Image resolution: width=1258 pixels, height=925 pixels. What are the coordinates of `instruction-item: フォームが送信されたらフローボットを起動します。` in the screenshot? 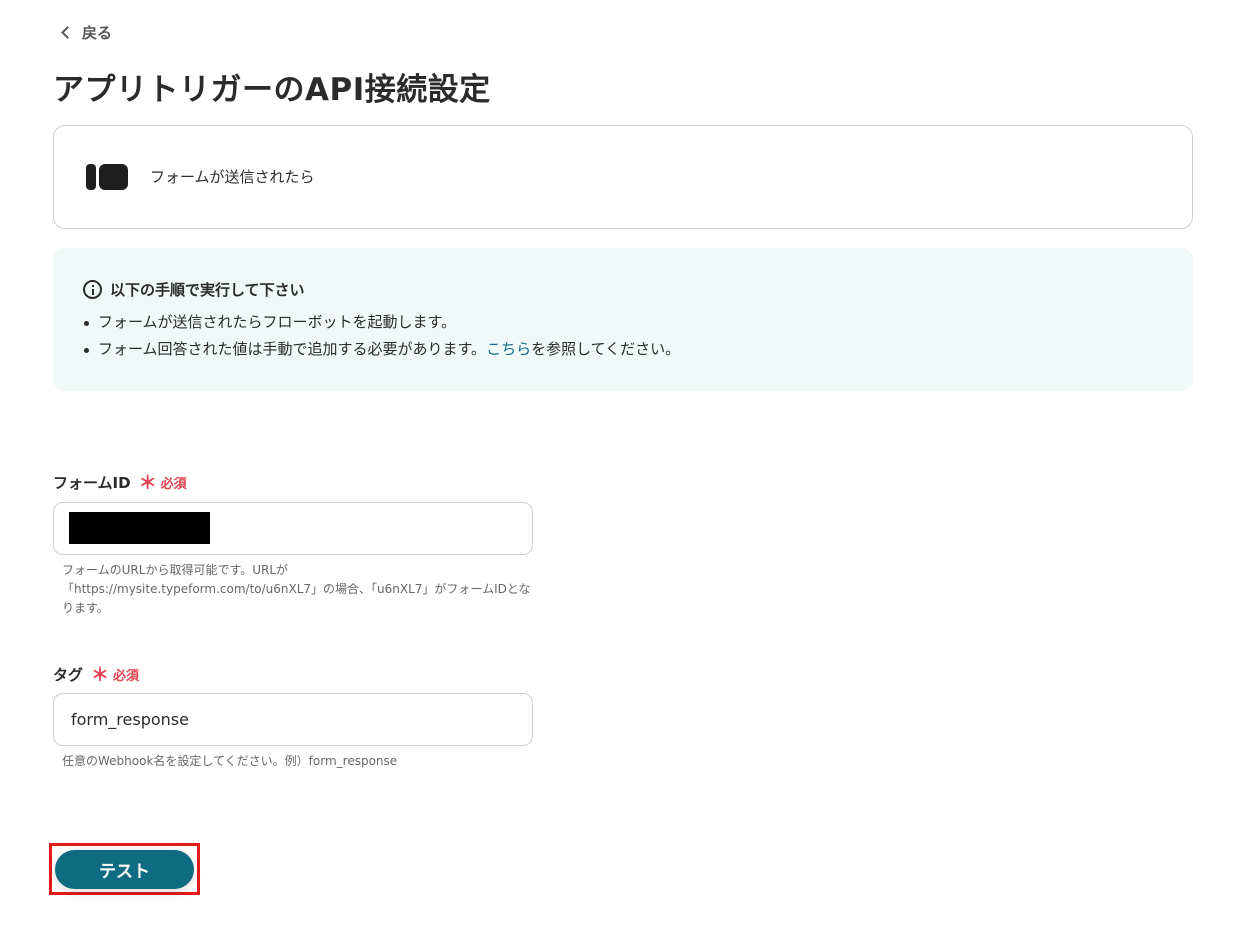 It's located at (381, 325).